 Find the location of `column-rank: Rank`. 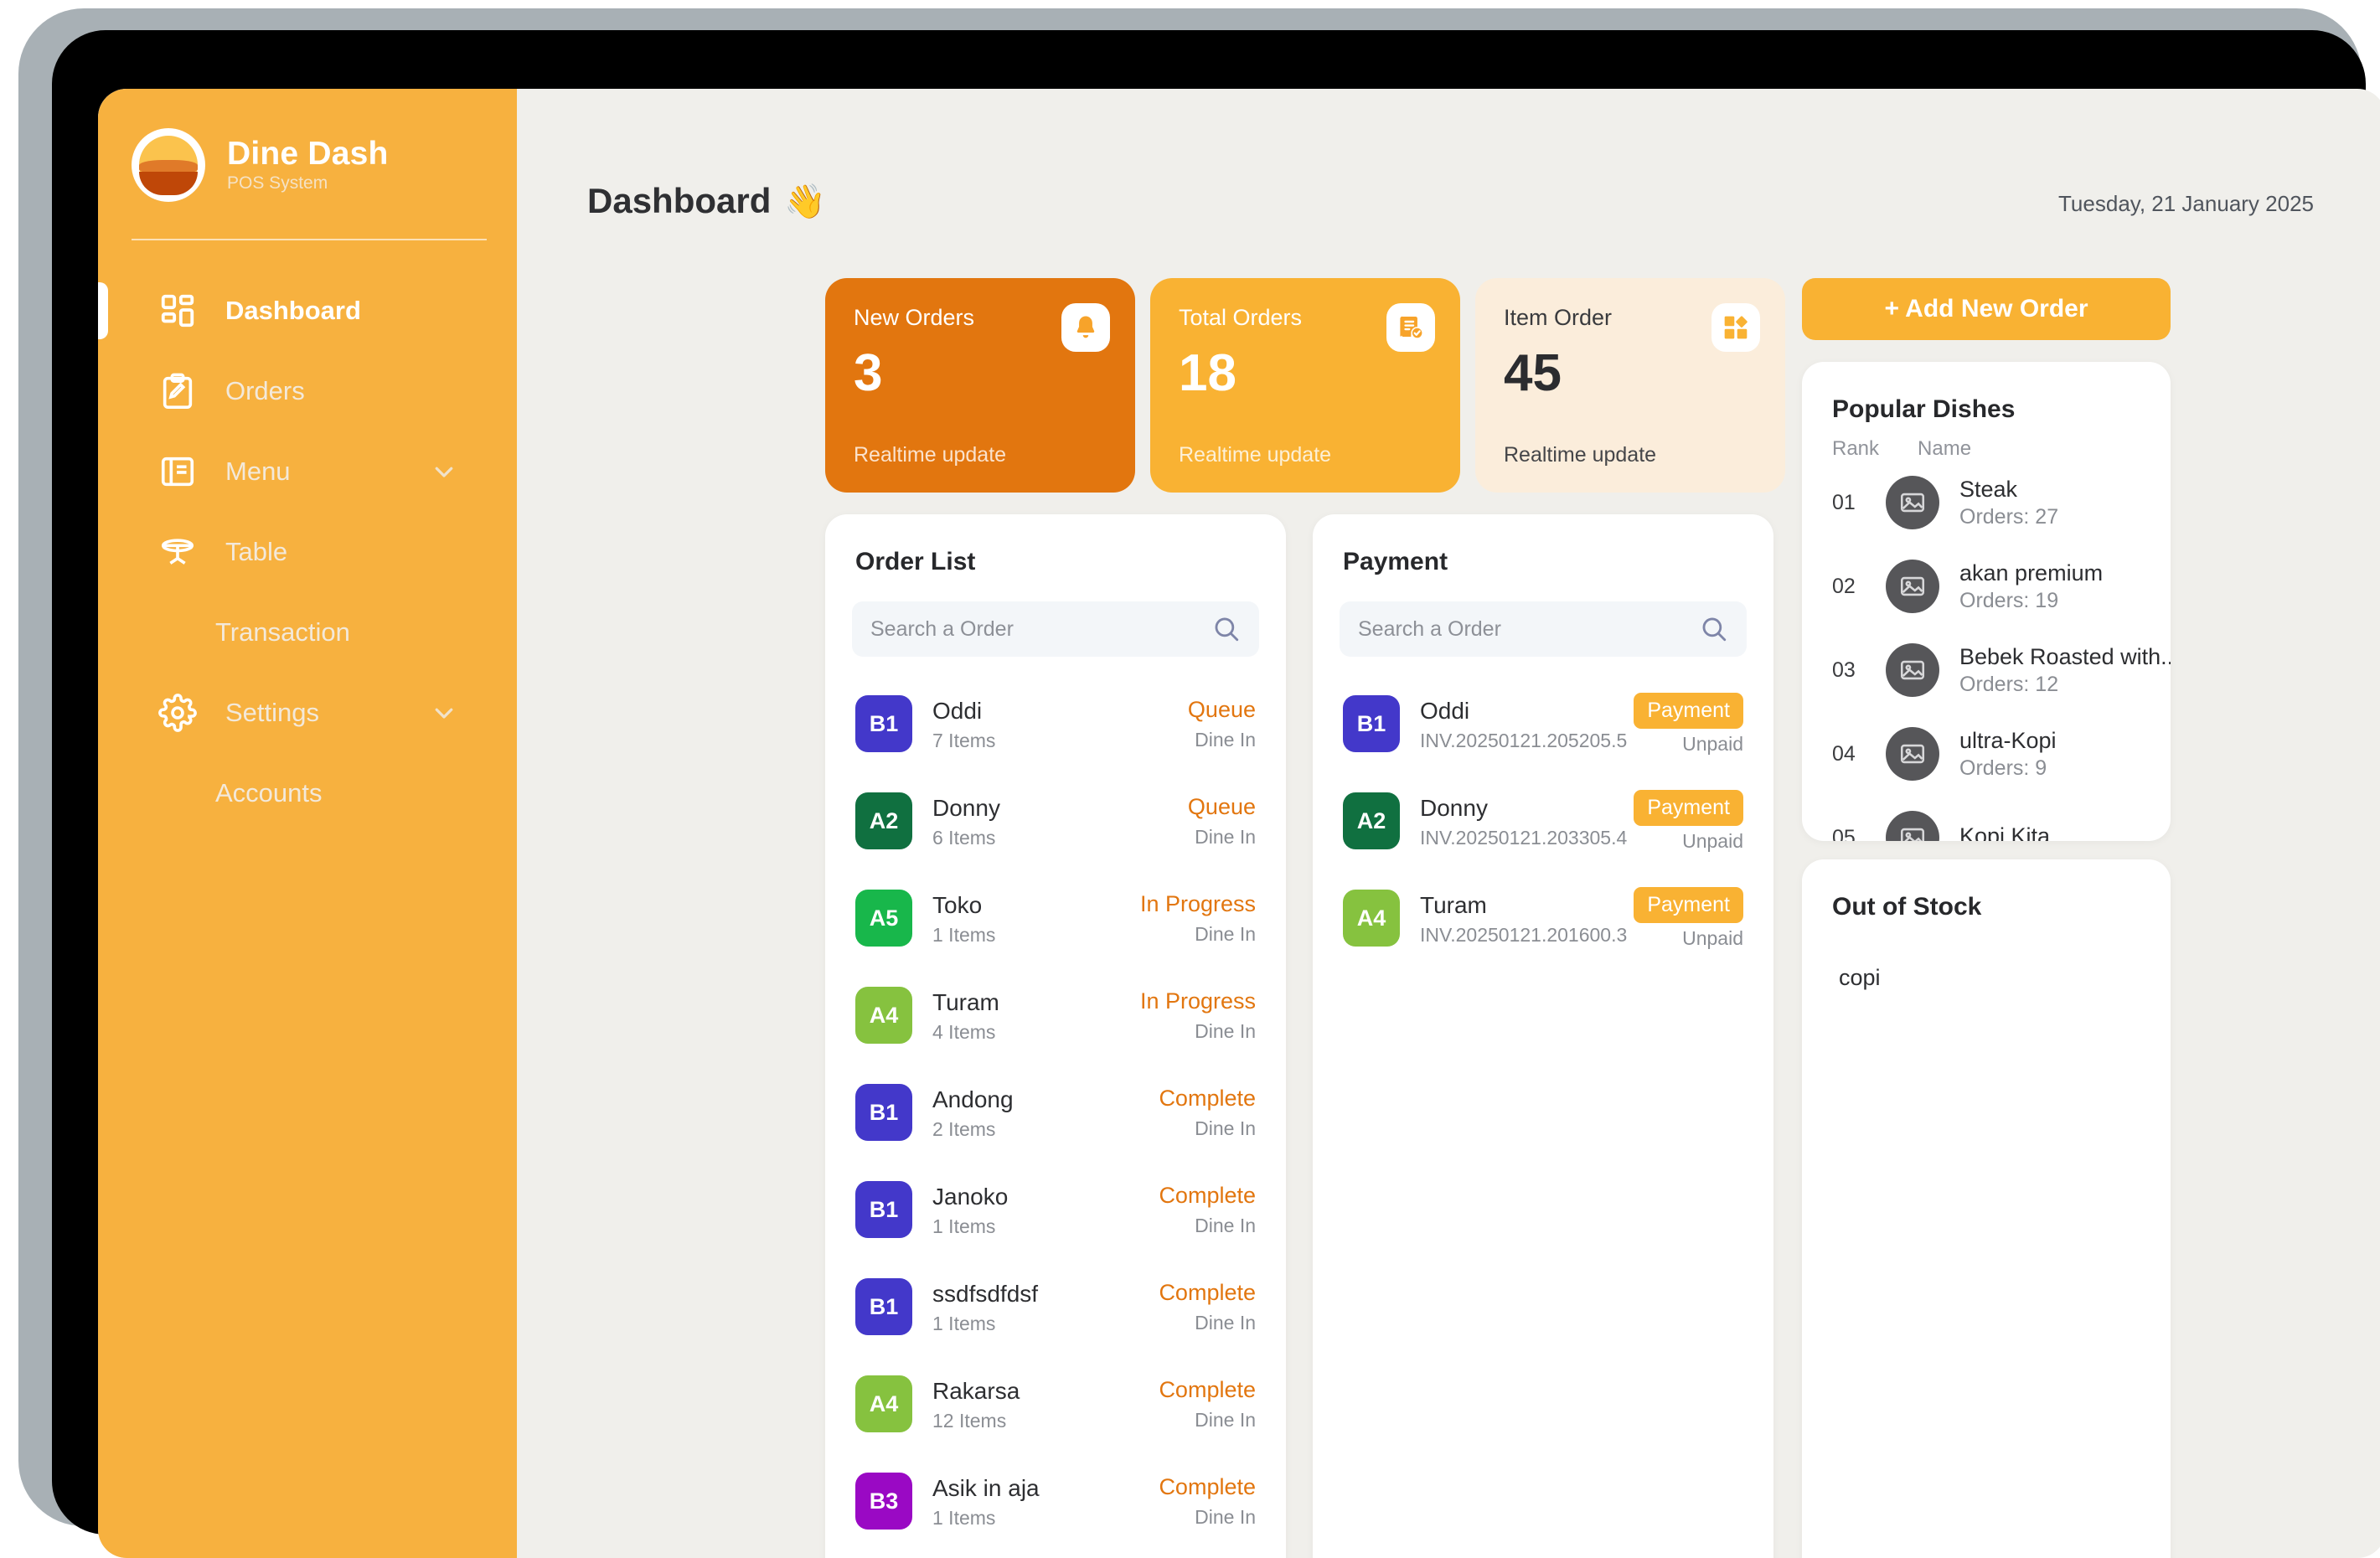

column-rank: Rank is located at coordinates (1856, 448).